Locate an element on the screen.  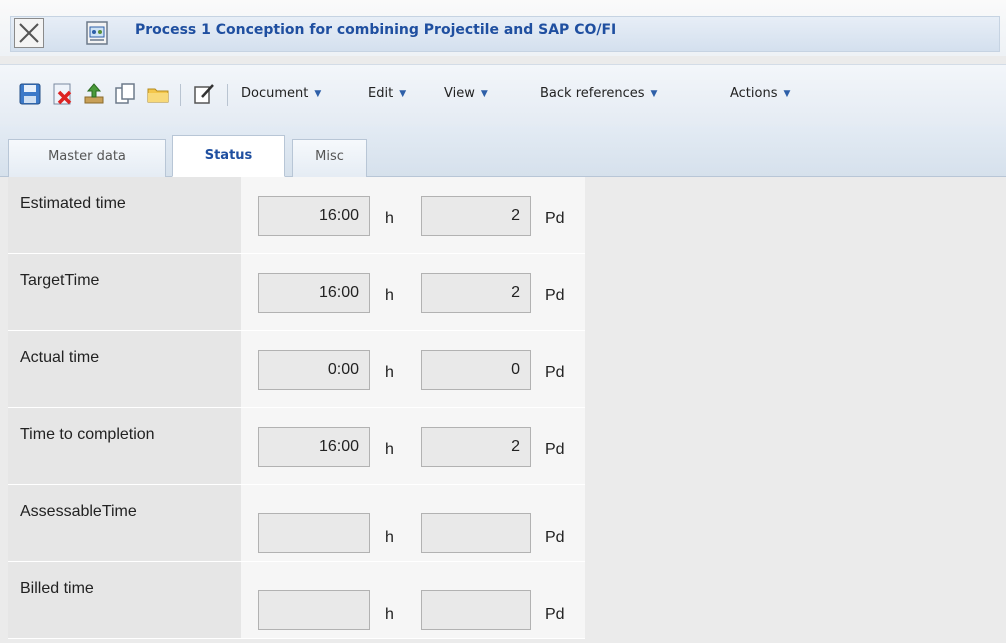
form-row-actual-time: Actual time 0:00 h 0 Pd is located at coordinates (296, 369).